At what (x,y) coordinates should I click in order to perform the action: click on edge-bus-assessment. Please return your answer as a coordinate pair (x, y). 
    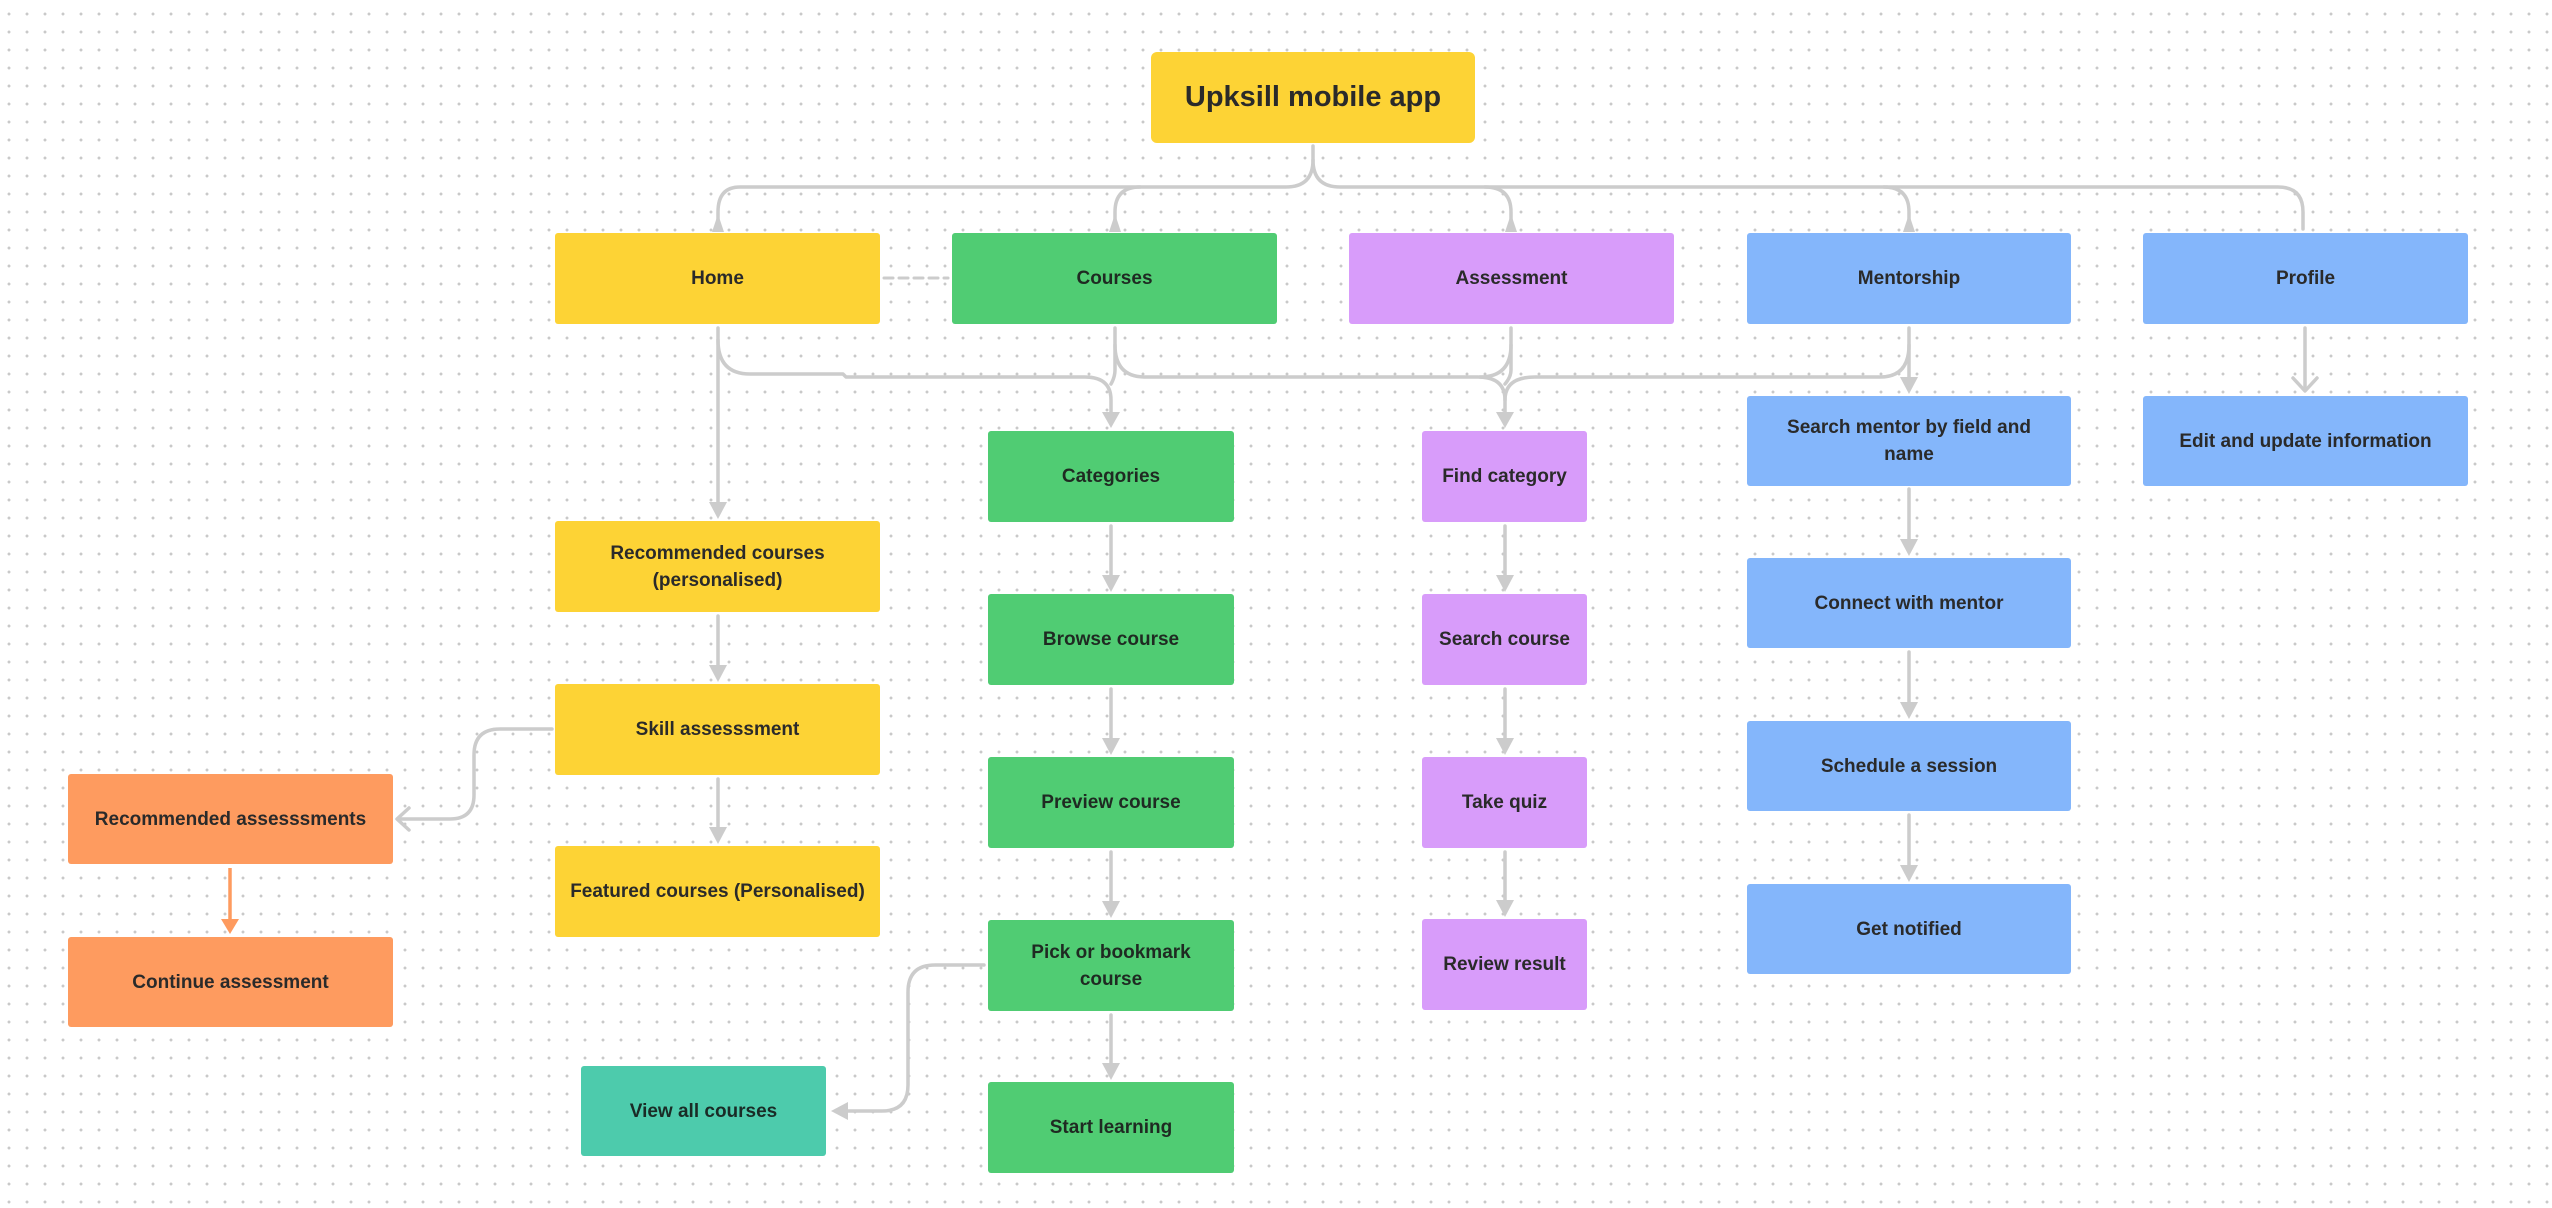
    Looking at the image, I should click on (1498, 203).